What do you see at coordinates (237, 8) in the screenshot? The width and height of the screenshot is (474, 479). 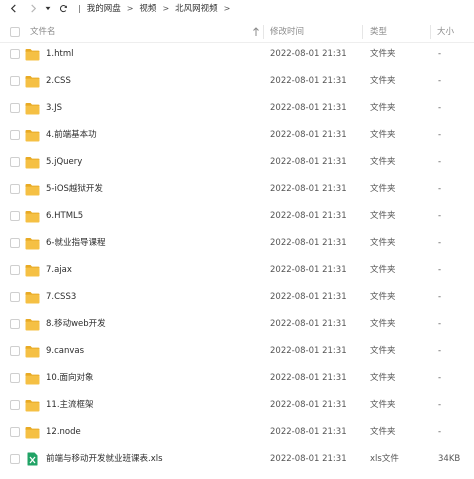 I see `toolbar: | 我的网盘 > 视频 > 北风网视频 >` at bounding box center [237, 8].